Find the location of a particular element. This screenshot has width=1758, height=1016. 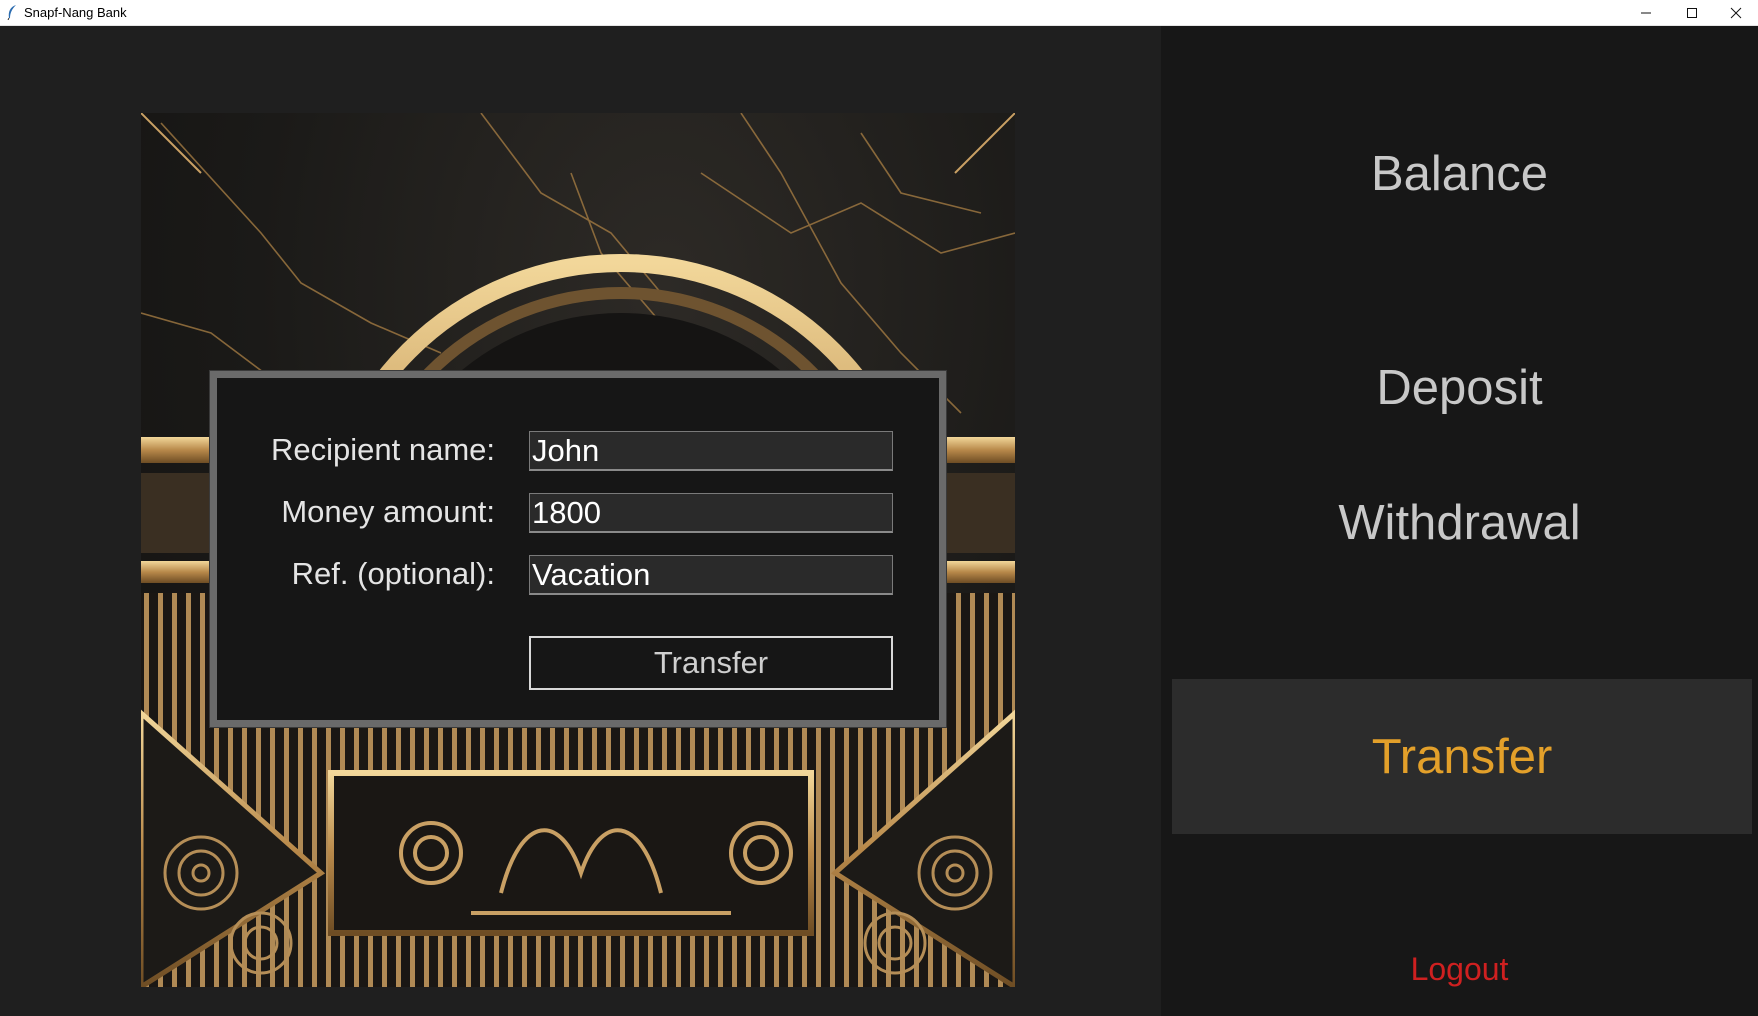

maximize-icon is located at coordinates (1692, 13).